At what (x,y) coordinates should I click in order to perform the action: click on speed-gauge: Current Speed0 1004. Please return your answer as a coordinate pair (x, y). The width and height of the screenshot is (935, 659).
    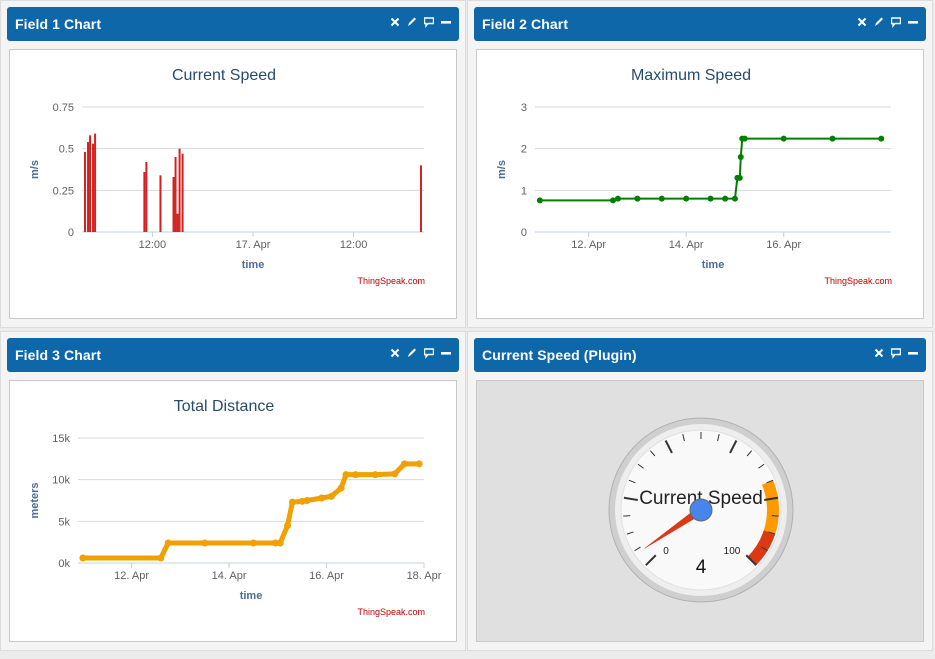
    Looking at the image, I should click on (701, 510).